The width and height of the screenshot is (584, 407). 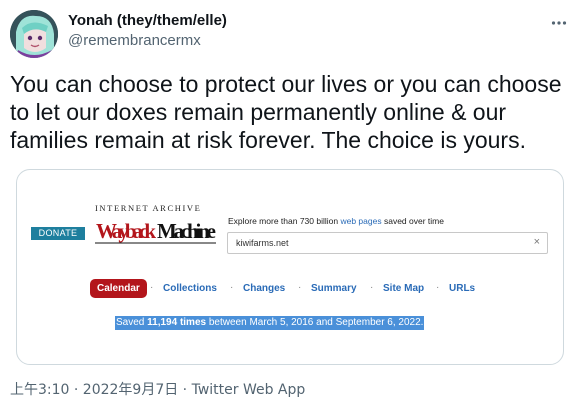 I want to click on url-search-input: kiwifarms.net ×, so click(x=387, y=243).